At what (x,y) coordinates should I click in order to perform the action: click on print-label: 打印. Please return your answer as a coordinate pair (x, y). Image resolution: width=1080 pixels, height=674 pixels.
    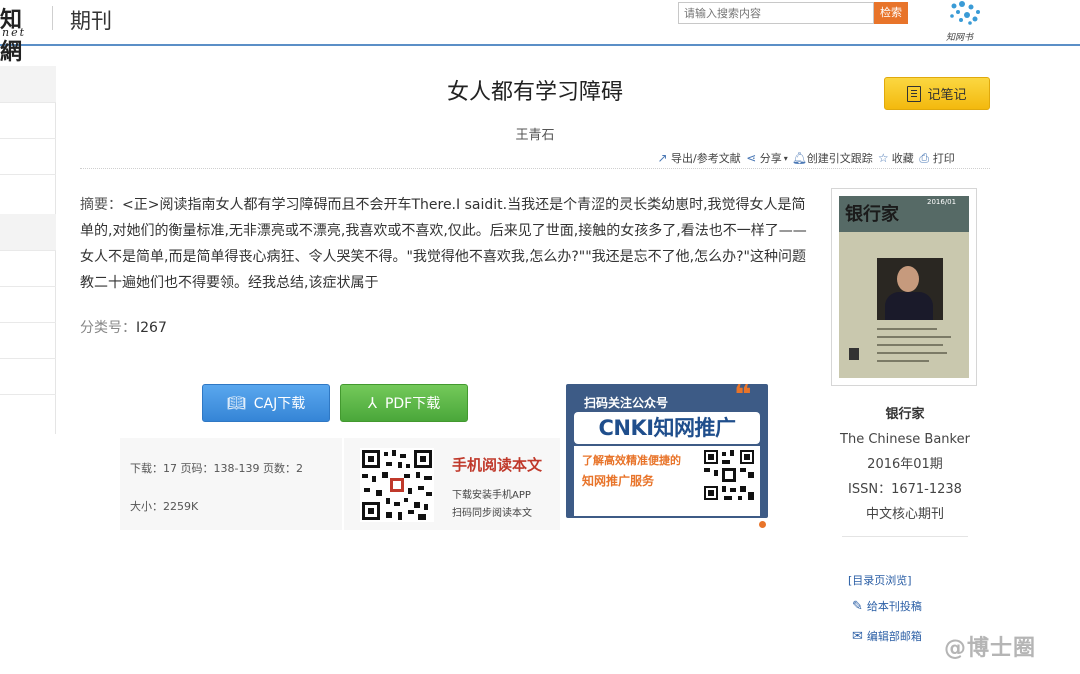
    Looking at the image, I should click on (943, 158).